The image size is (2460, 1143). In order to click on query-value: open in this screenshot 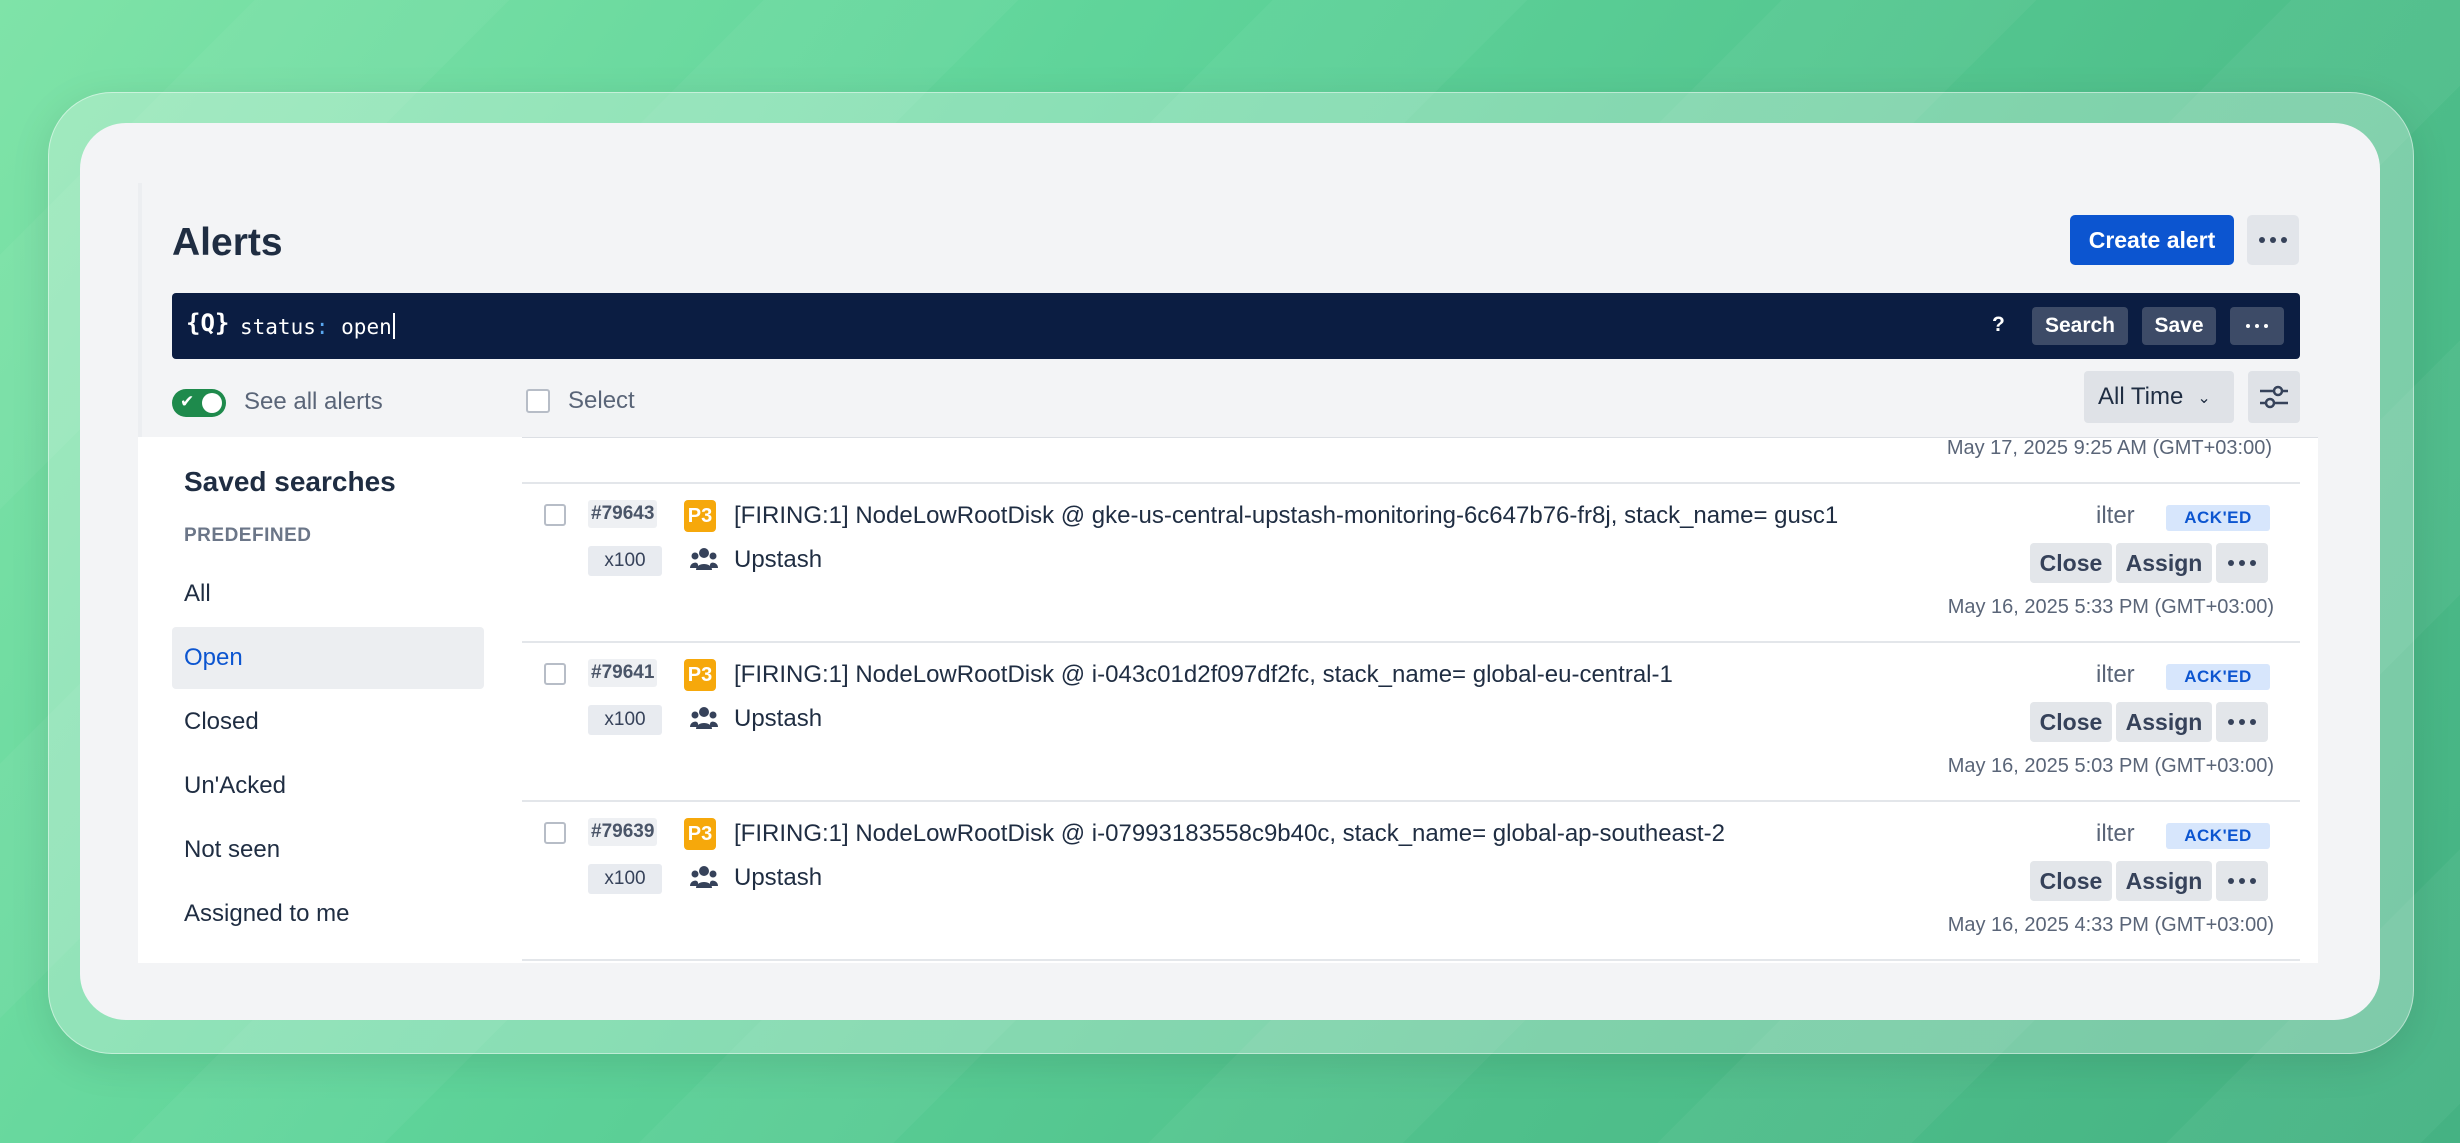, I will do `click(360, 327)`.